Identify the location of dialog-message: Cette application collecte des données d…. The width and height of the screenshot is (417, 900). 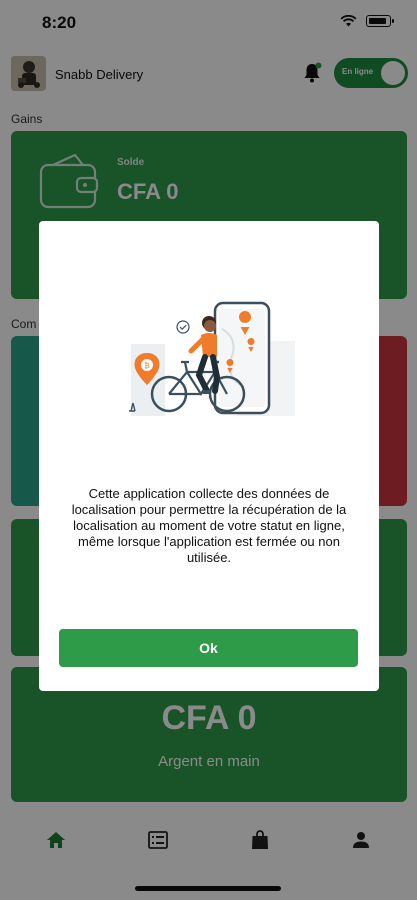
(209, 525).